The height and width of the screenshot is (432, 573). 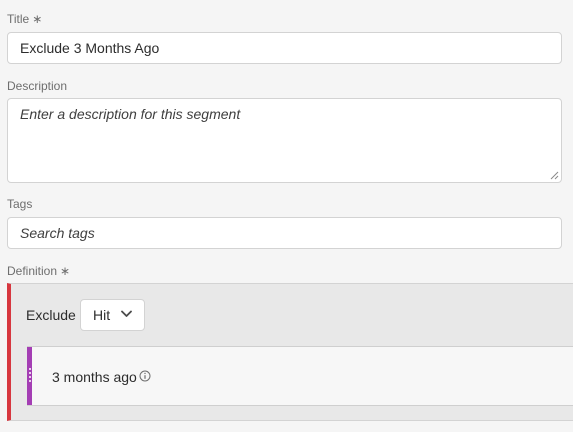 I want to click on description-label: Description, so click(x=37, y=86).